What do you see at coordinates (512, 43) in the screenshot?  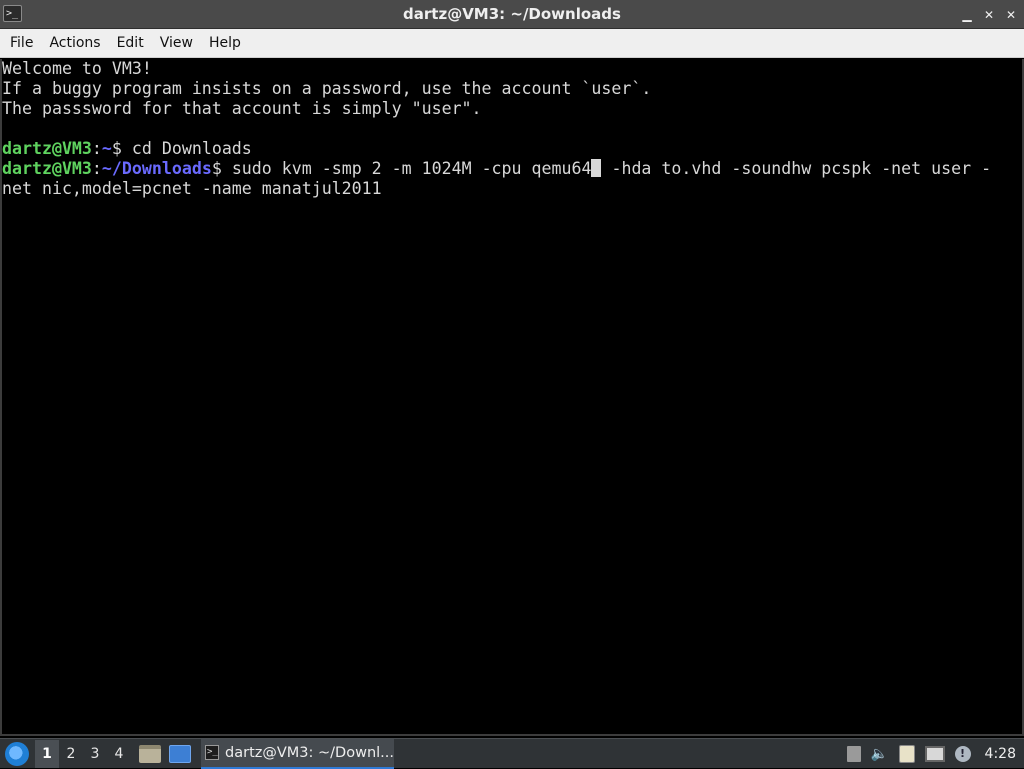 I see `menu-bar: File Actions Edit View Help` at bounding box center [512, 43].